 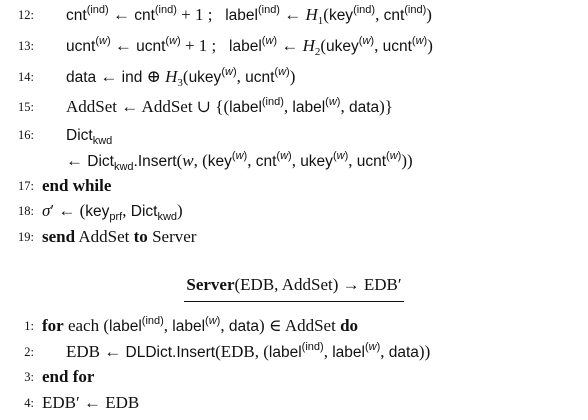 I want to click on server-procedure-title: Server(EDB, AddSet) → EDB′, so click(x=294, y=287).